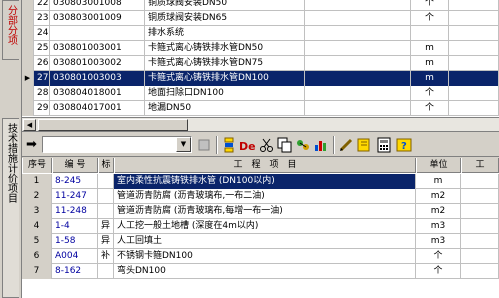 The width and height of the screenshot is (499, 298). Describe the element at coordinates (404, 145) in the screenshot. I see `help-icon: ?` at that location.